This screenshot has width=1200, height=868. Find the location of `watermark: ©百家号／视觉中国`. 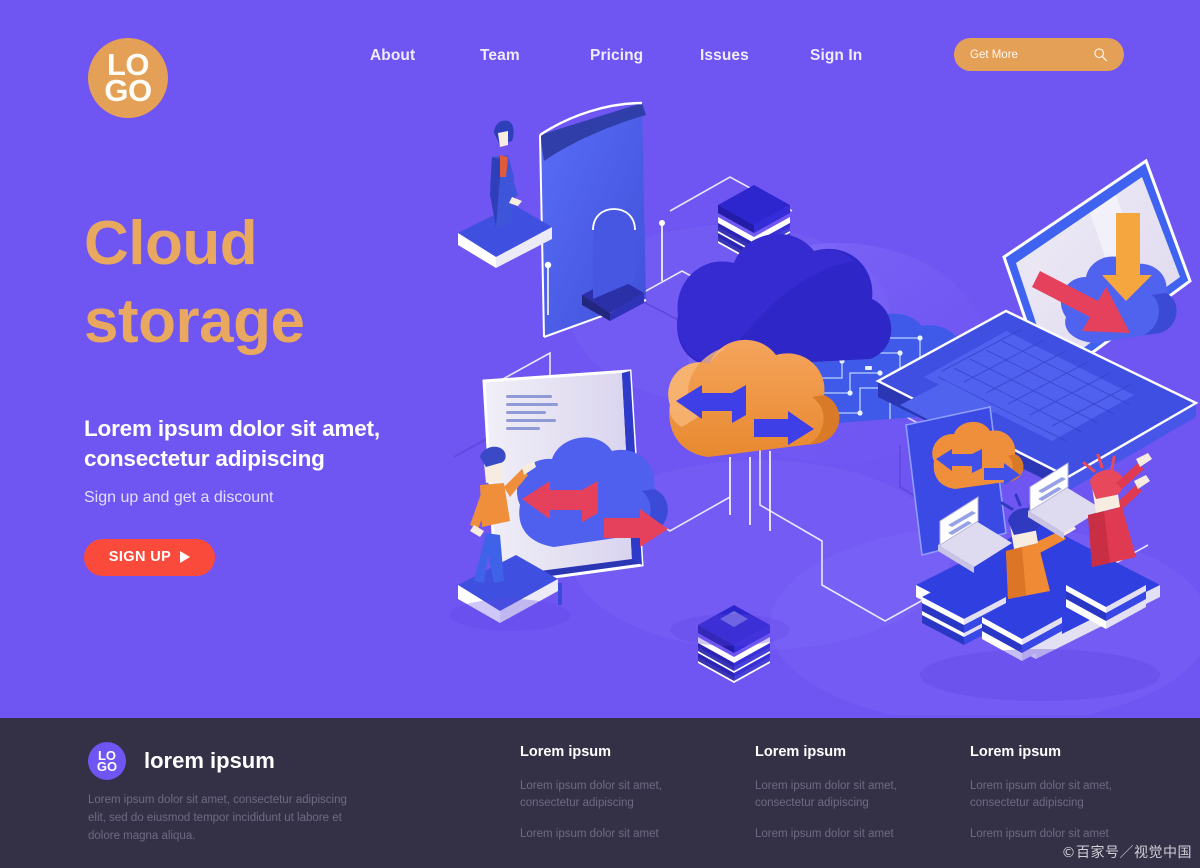

watermark: ©百家号／视觉中国 is located at coordinates (1126, 853).